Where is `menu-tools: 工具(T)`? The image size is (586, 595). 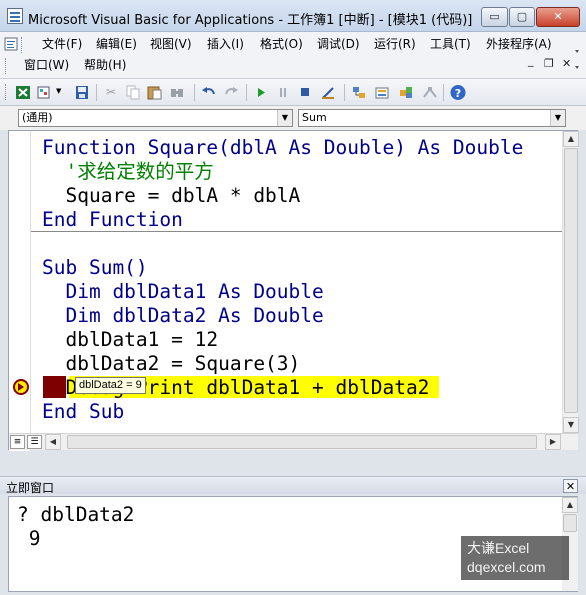 menu-tools: 工具(T) is located at coordinates (450, 44).